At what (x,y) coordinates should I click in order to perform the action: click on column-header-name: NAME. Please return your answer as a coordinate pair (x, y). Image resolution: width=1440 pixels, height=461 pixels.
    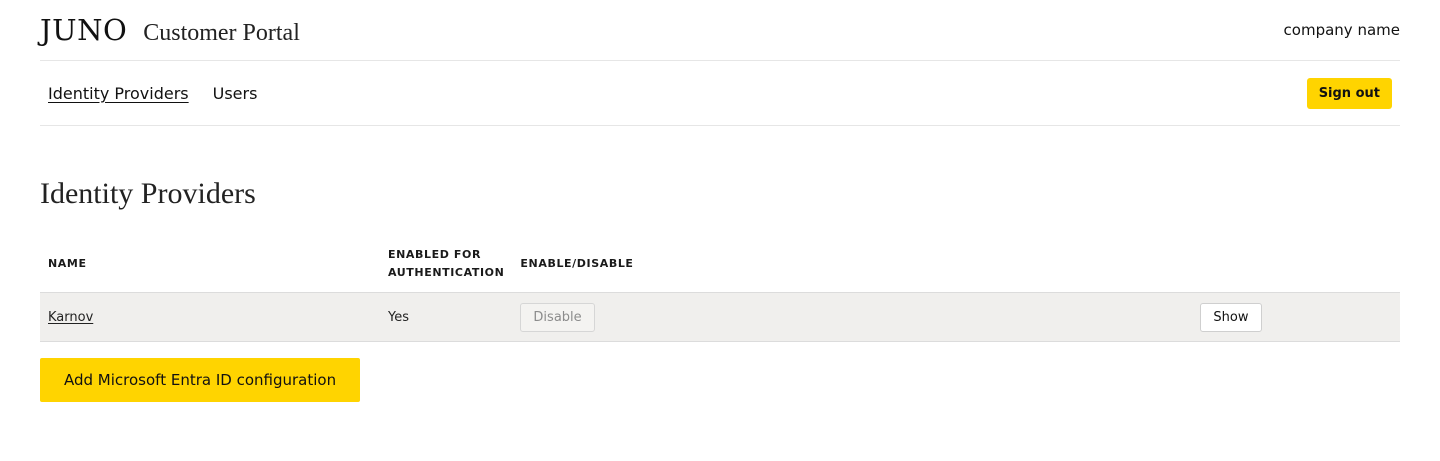
    Looking at the image, I should click on (67, 263).